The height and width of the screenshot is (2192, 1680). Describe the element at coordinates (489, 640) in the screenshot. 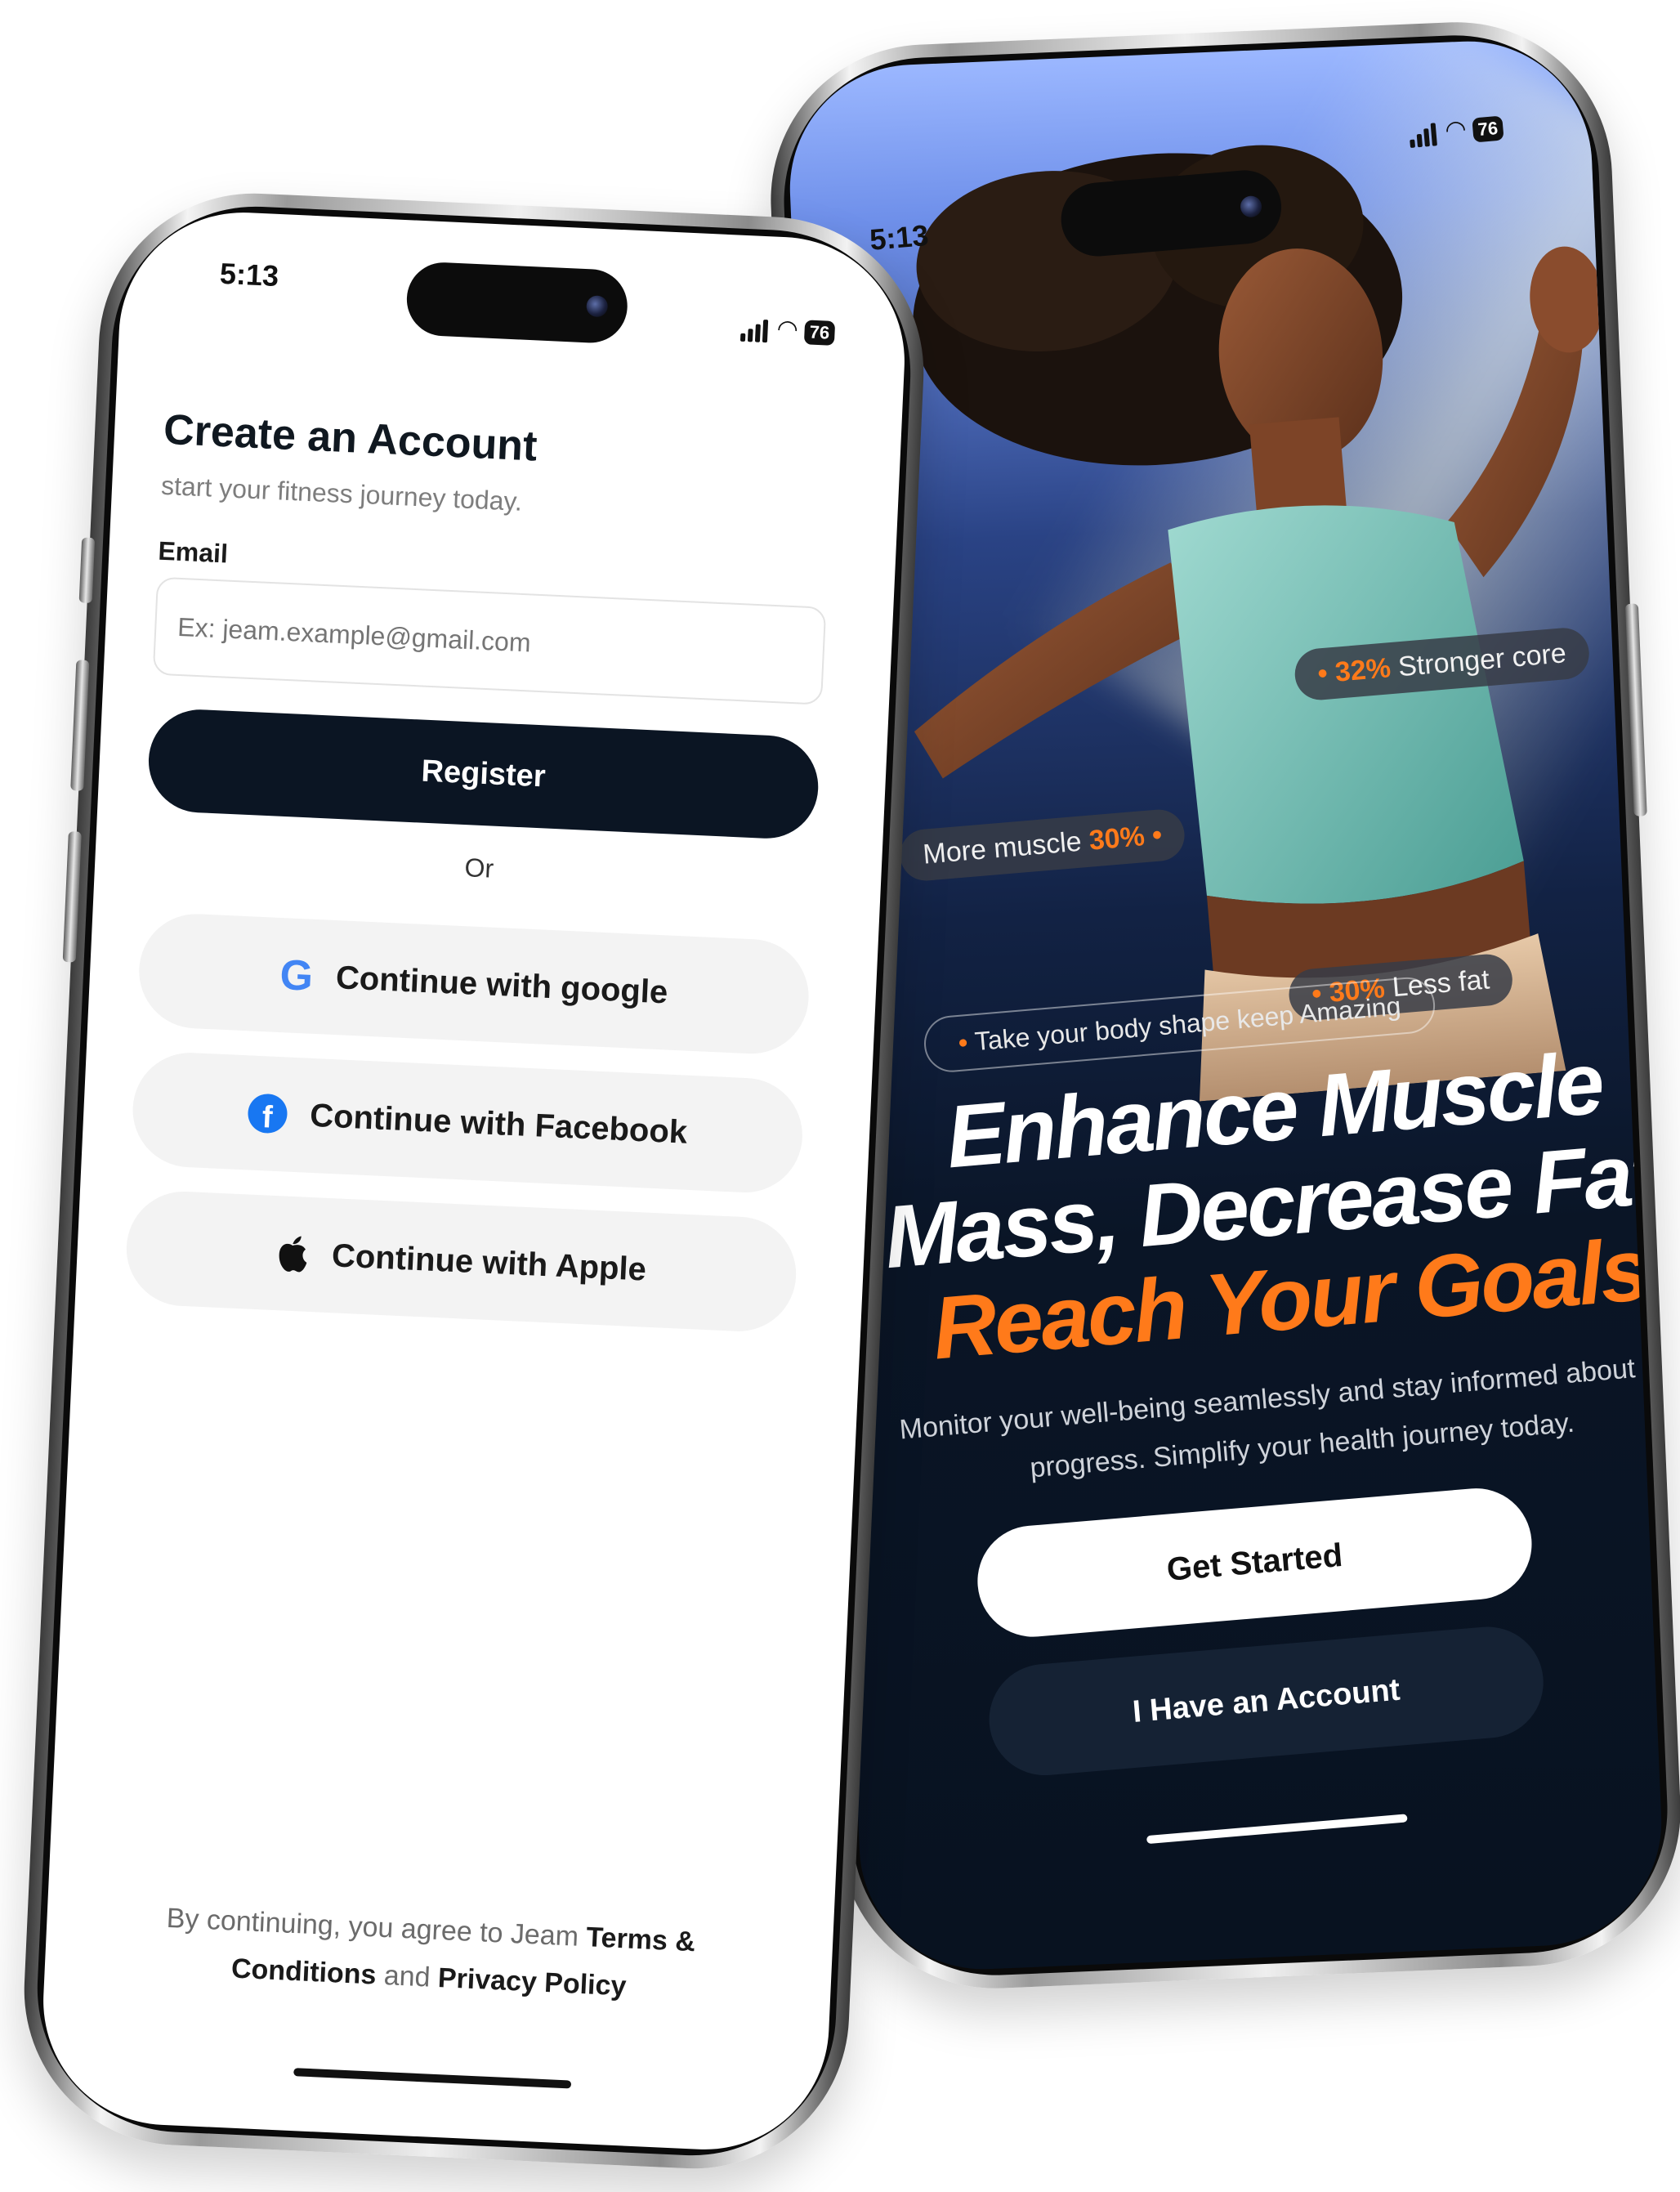

I see `email-field` at that location.